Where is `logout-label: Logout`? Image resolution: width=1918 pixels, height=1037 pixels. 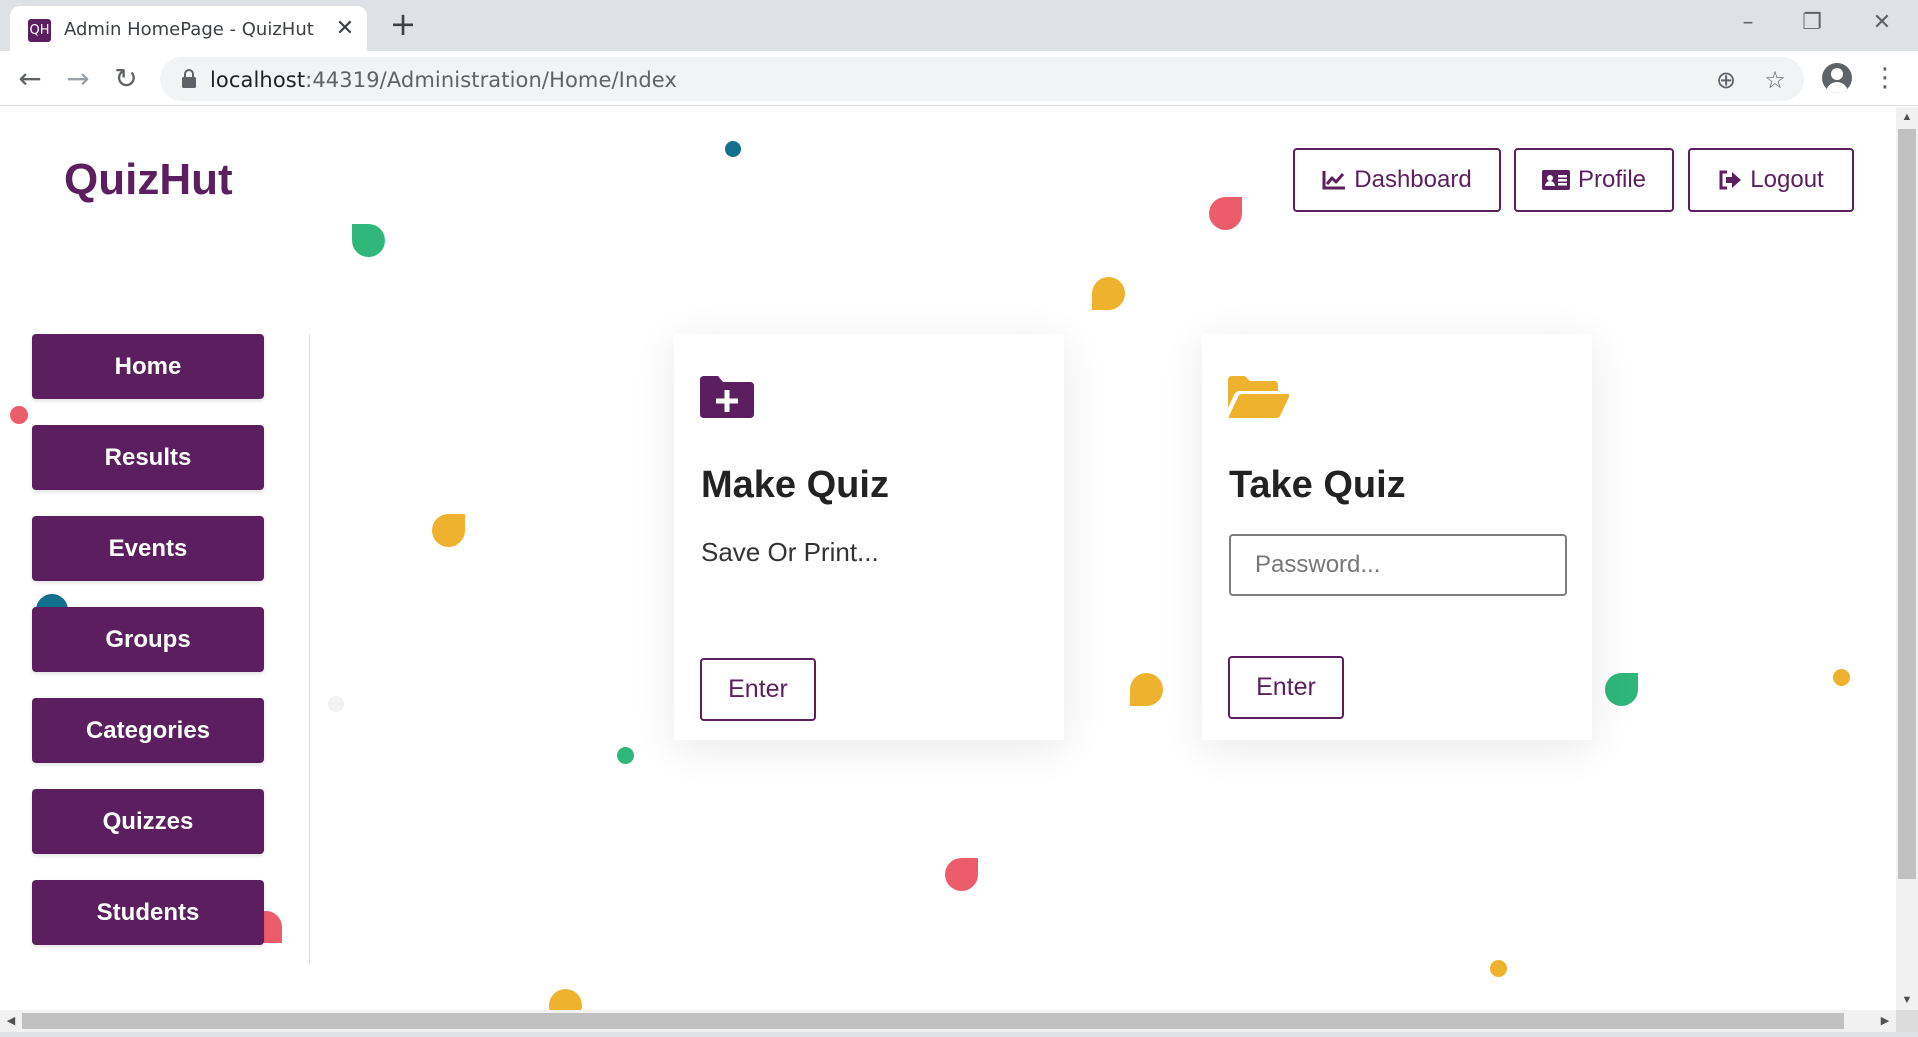
logout-label: Logout is located at coordinates (1787, 179).